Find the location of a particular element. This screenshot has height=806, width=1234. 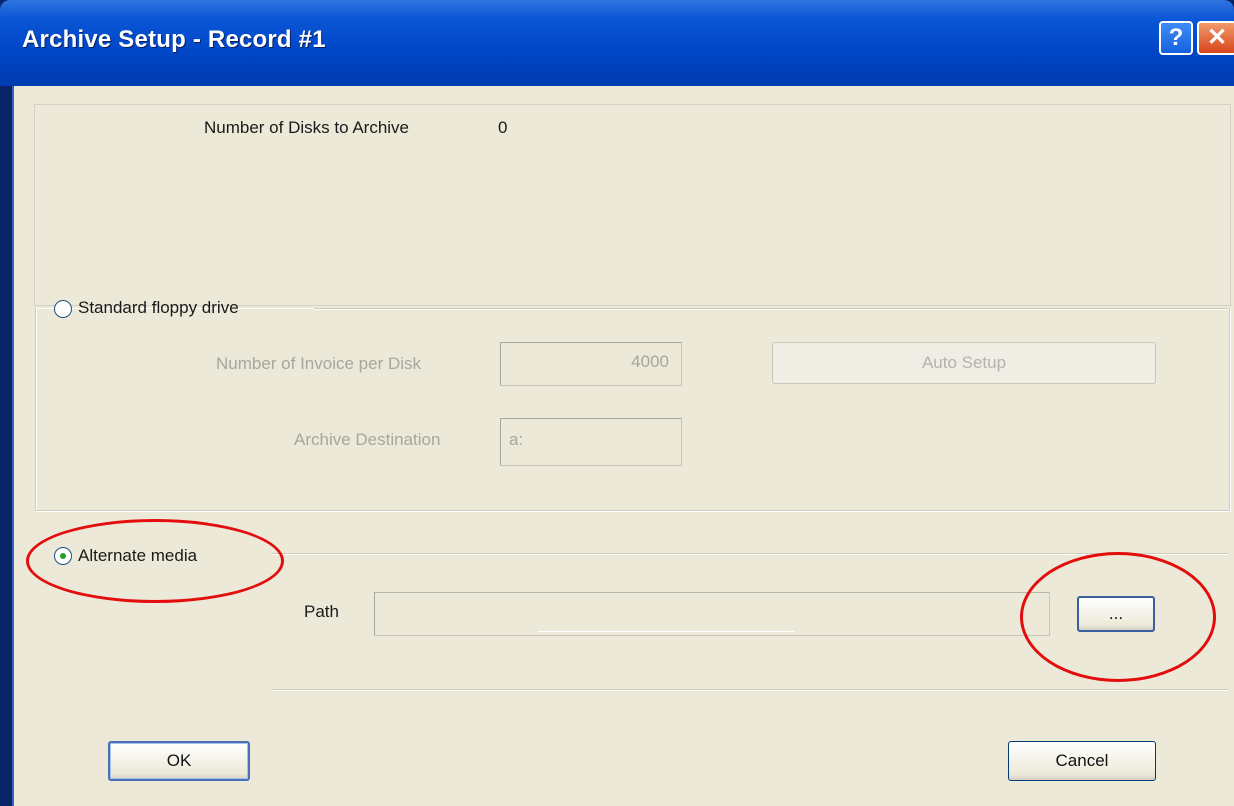

disks-to-archive-label: Number of Disks to Archive is located at coordinates (307, 127).